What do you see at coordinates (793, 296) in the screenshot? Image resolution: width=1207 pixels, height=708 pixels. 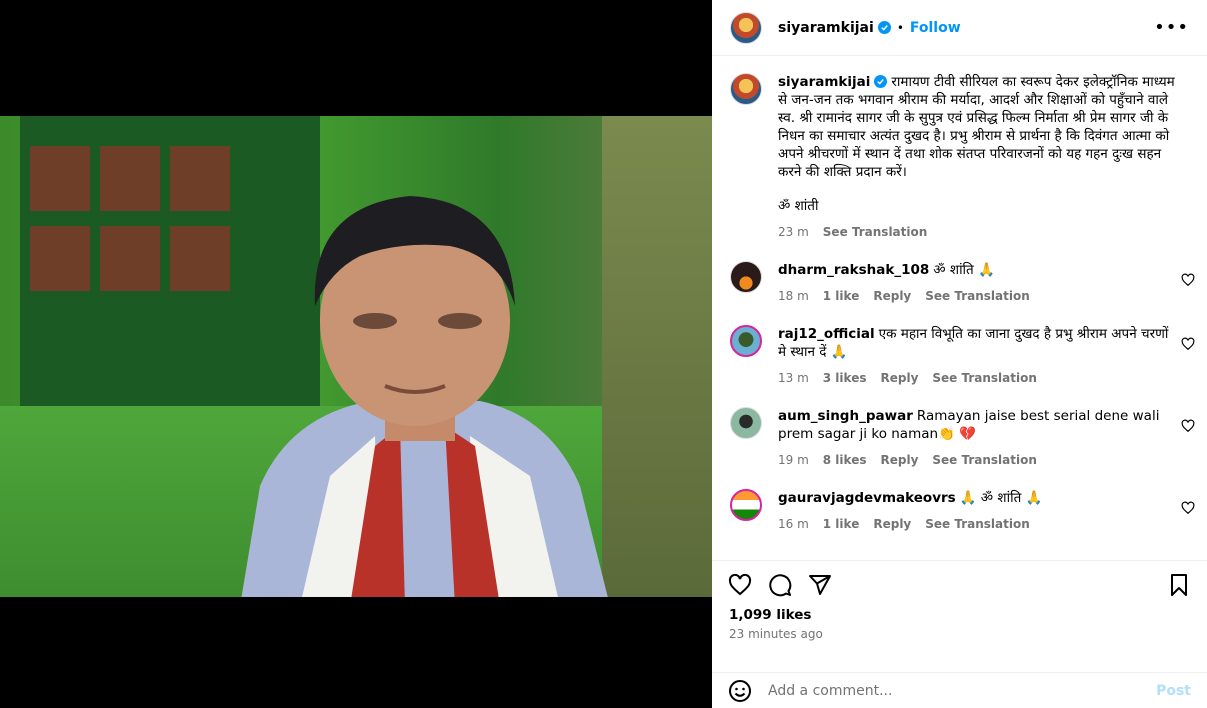 I see `comment-time: 18 m` at bounding box center [793, 296].